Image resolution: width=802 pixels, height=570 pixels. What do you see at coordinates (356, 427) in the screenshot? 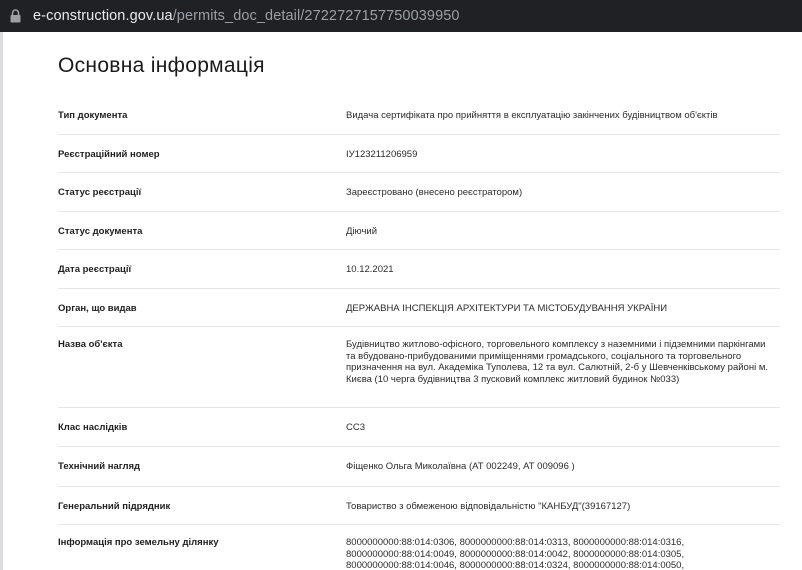
I see `info-value: СС3` at bounding box center [356, 427].